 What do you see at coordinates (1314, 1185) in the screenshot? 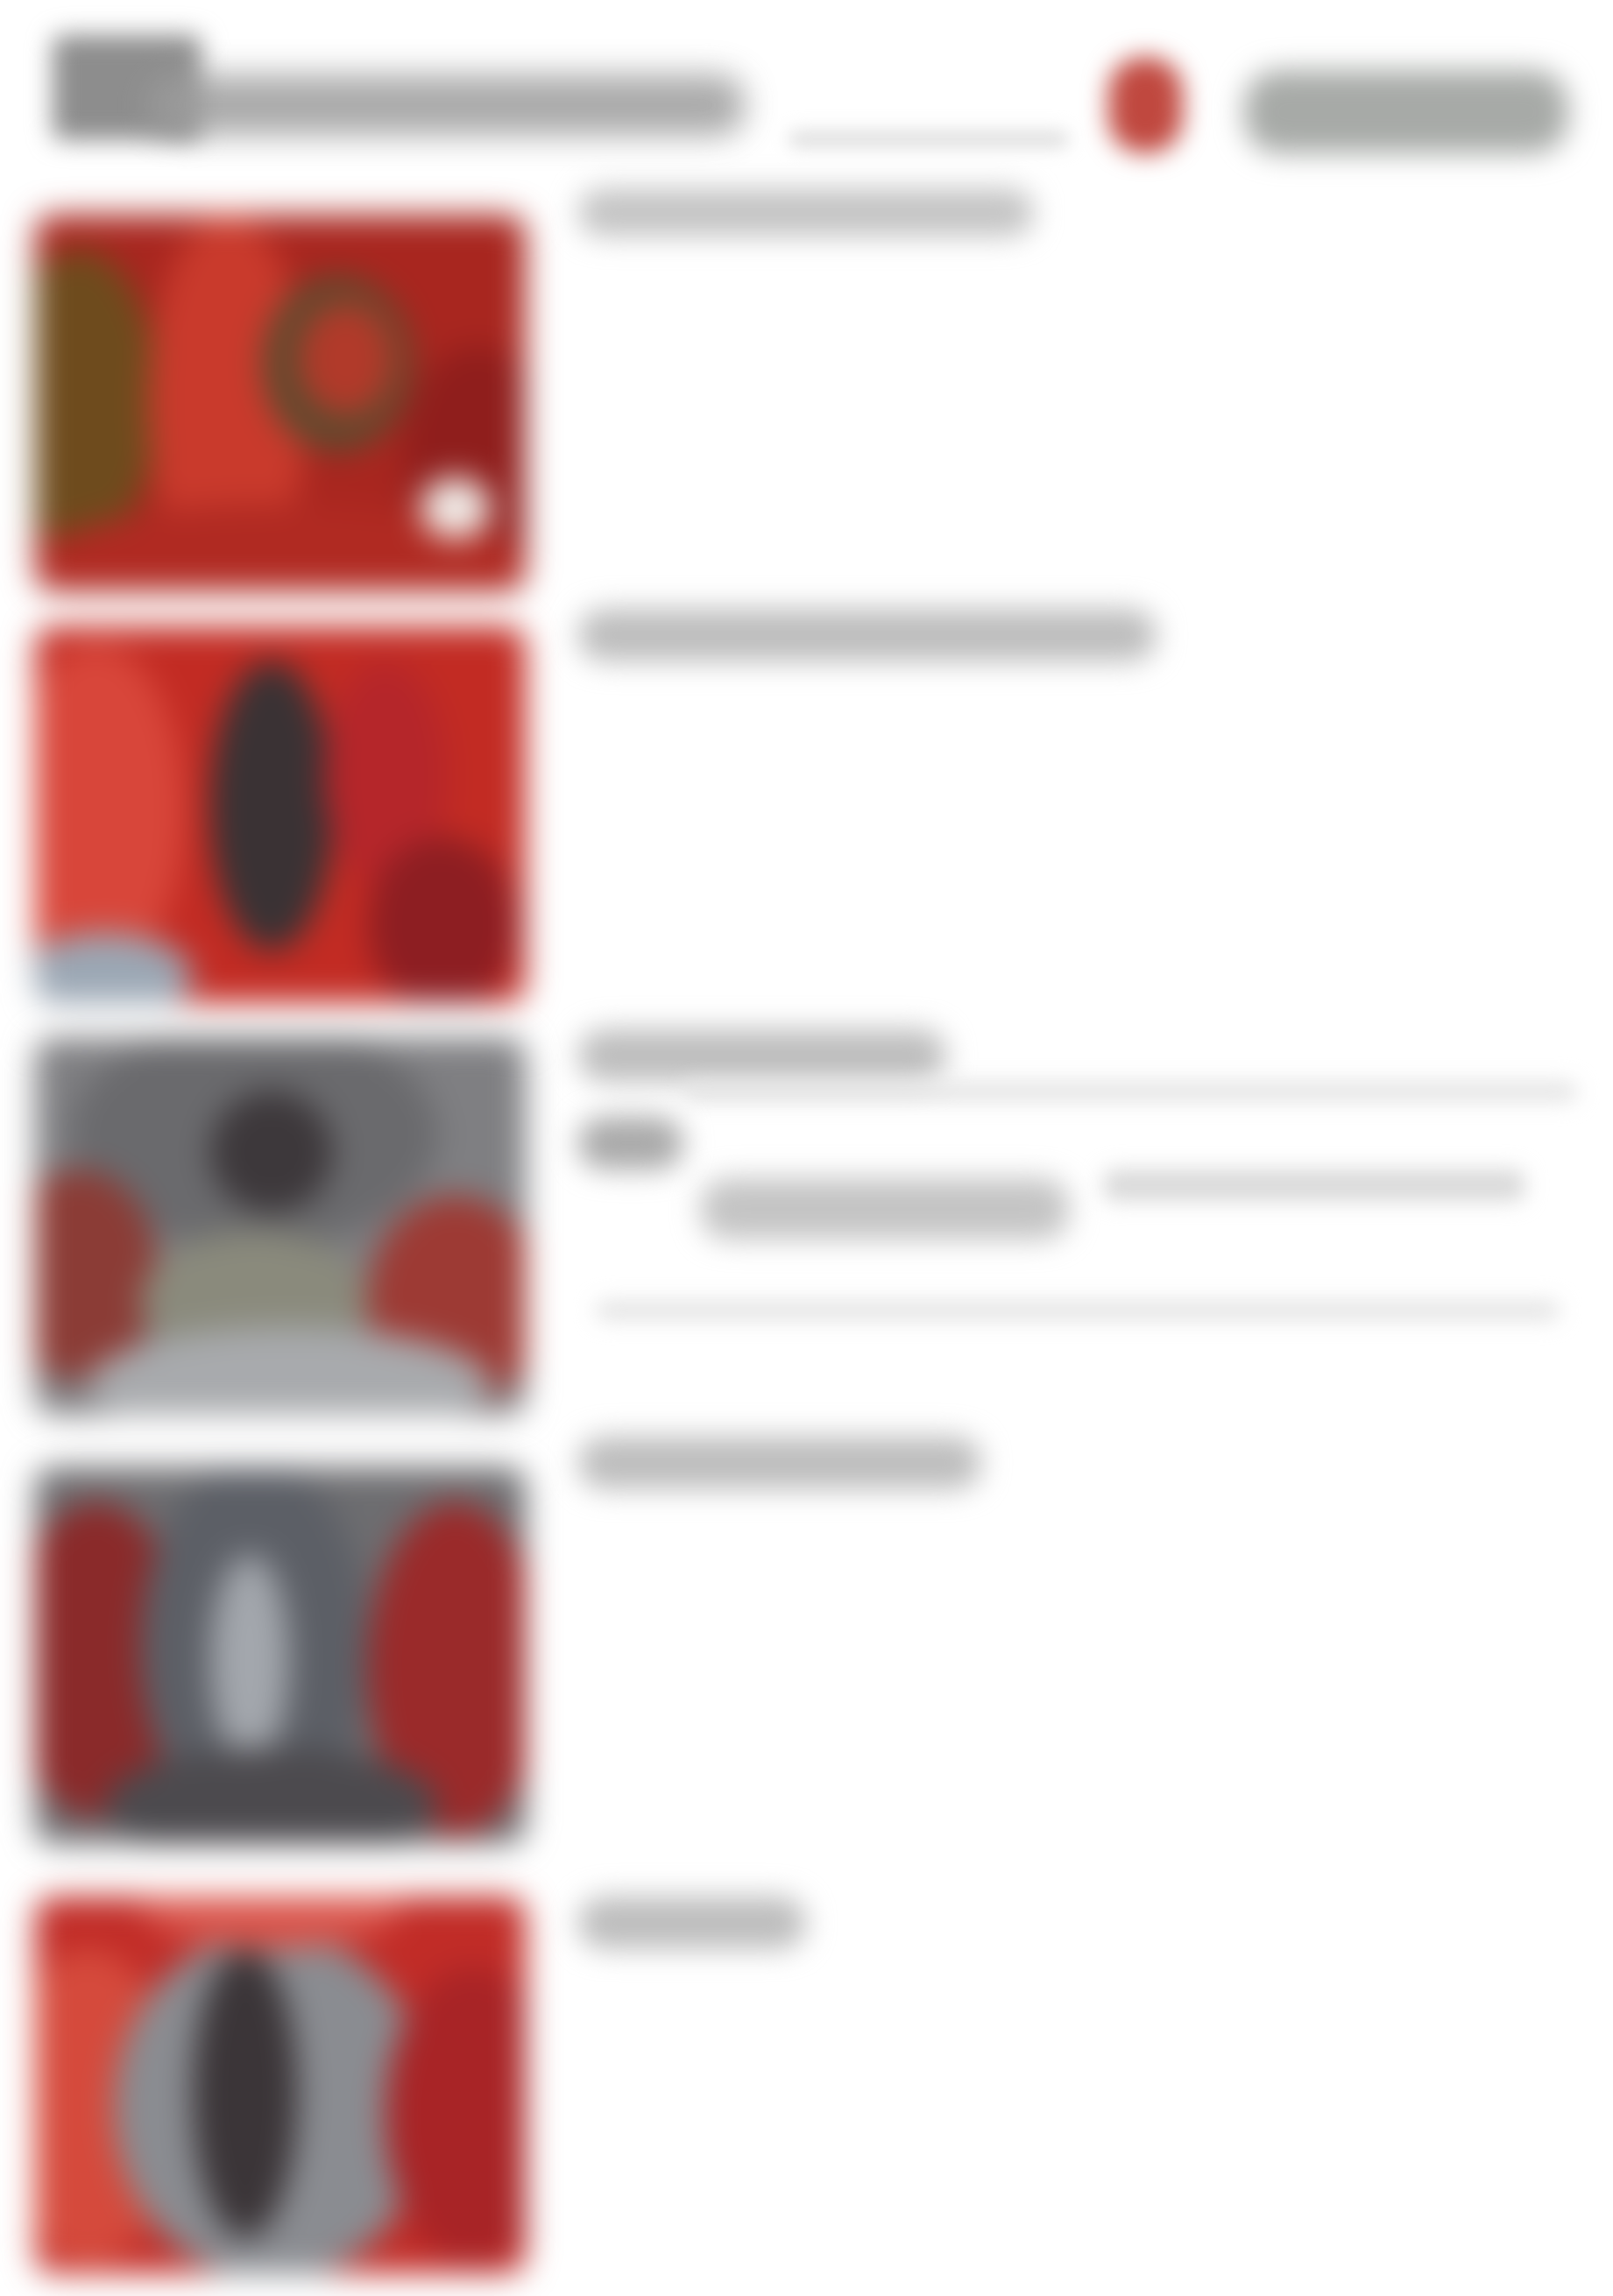
I see `list-item-detail-secondary` at bounding box center [1314, 1185].